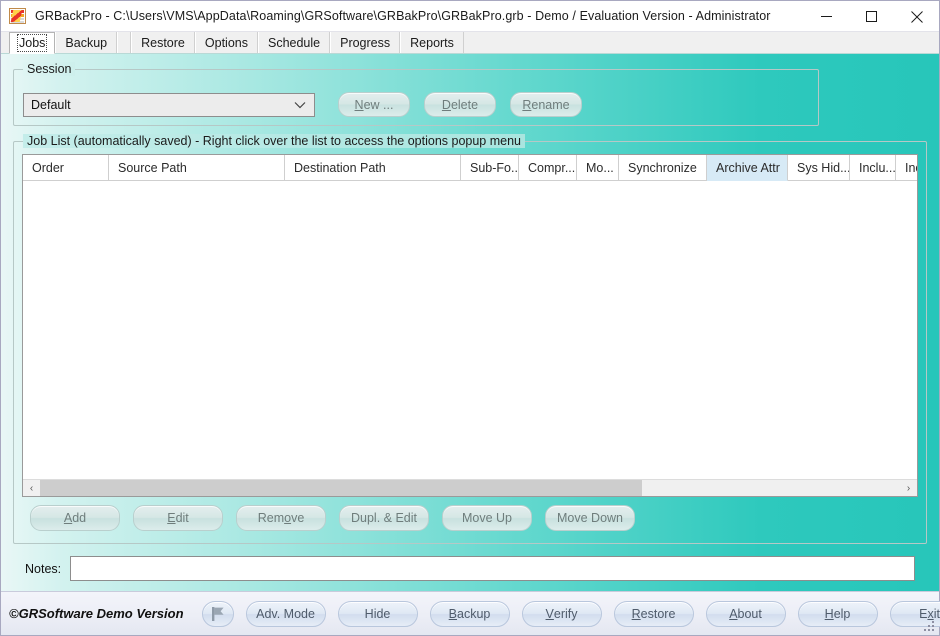  What do you see at coordinates (492, 568) in the screenshot?
I see `notes-input` at bounding box center [492, 568].